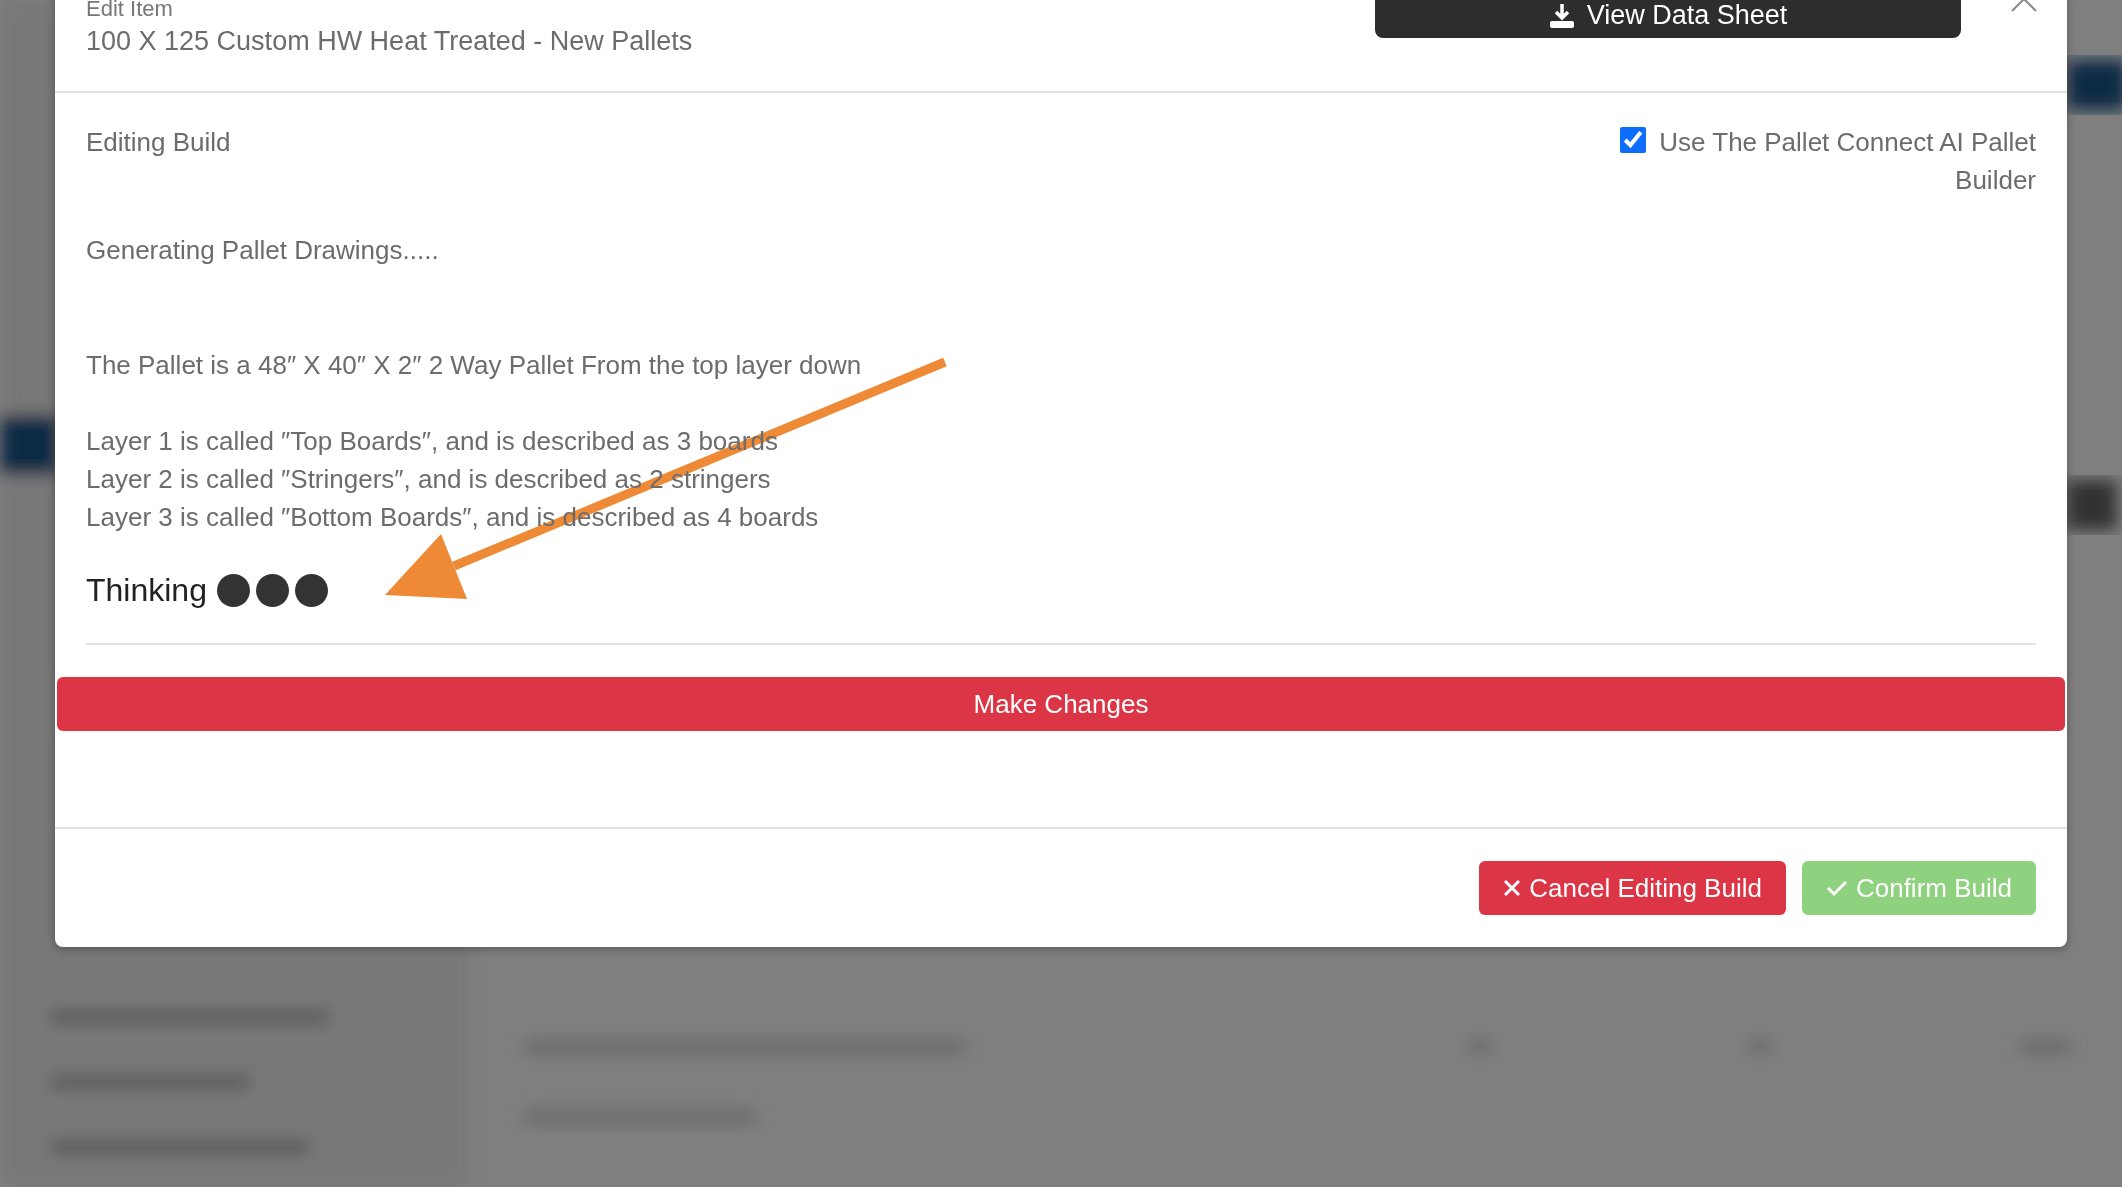 Image resolution: width=2122 pixels, height=1187 pixels. What do you see at coordinates (158, 142) in the screenshot?
I see `editing-build-heading: Editing Build` at bounding box center [158, 142].